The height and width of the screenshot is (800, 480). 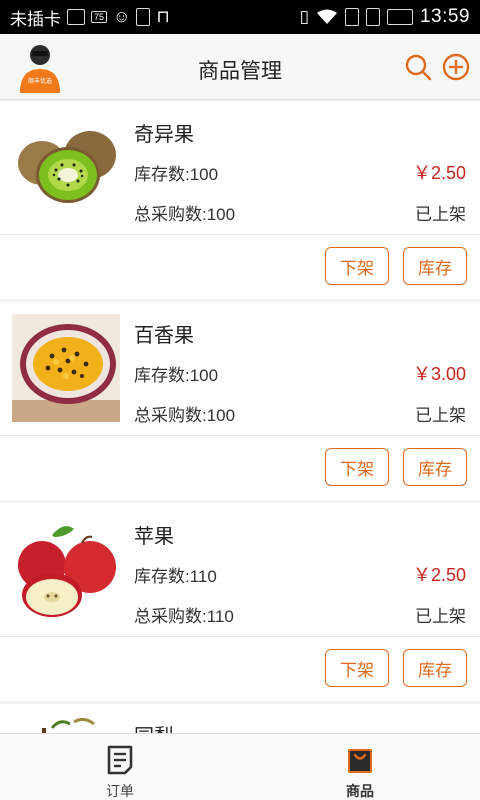 I want to click on tab-goods: 商品, so click(x=360, y=767).